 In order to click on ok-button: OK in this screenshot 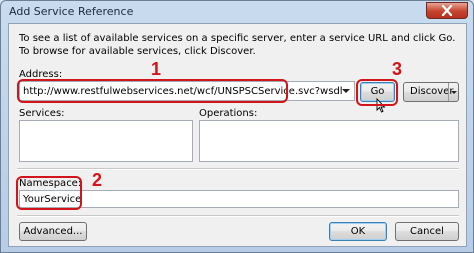, I will do `click(358, 231)`.